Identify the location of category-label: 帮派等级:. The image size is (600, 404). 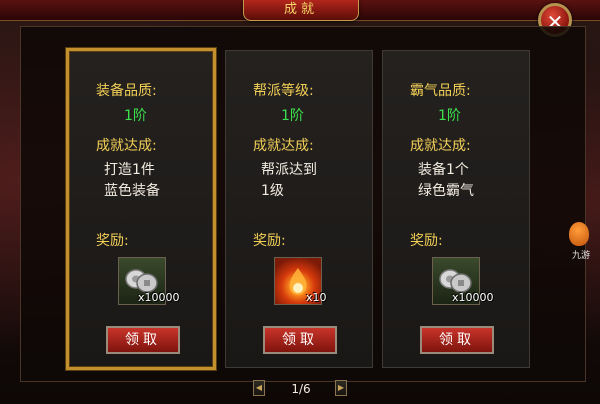
(283, 91).